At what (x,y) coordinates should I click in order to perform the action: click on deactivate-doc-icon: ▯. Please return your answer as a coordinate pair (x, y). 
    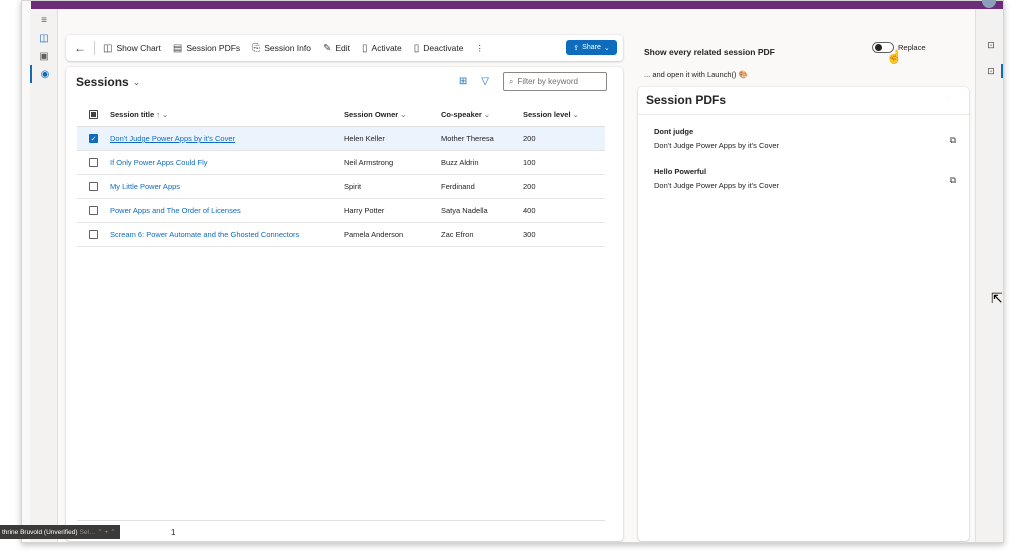
    Looking at the image, I should click on (416, 48).